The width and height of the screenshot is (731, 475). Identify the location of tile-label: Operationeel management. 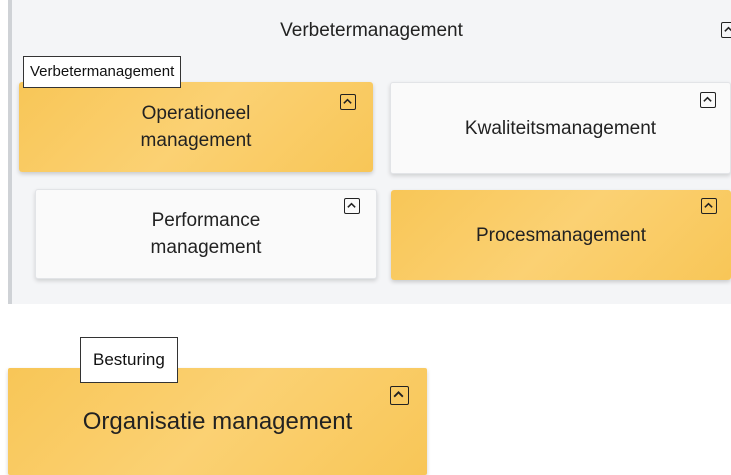
(196, 127).